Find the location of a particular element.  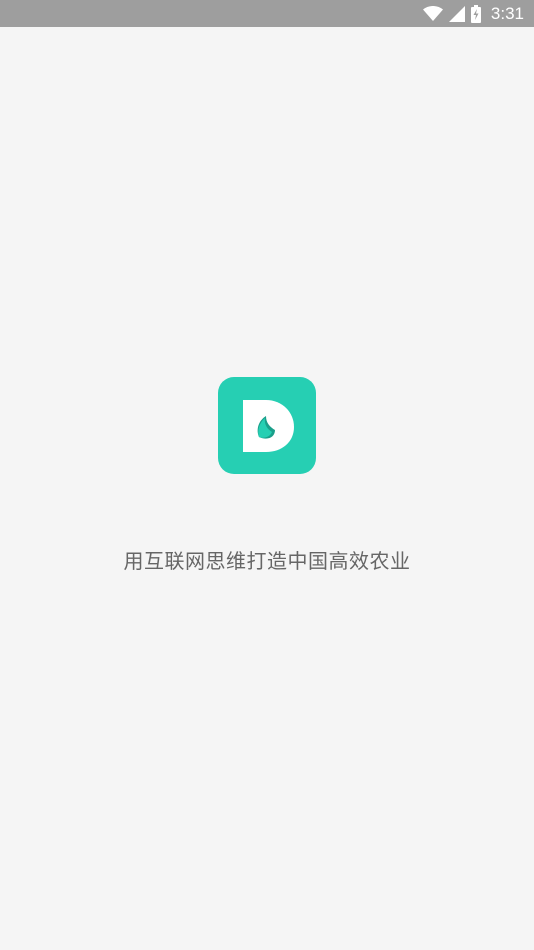

battery-charging-icon is located at coordinates (475, 13).